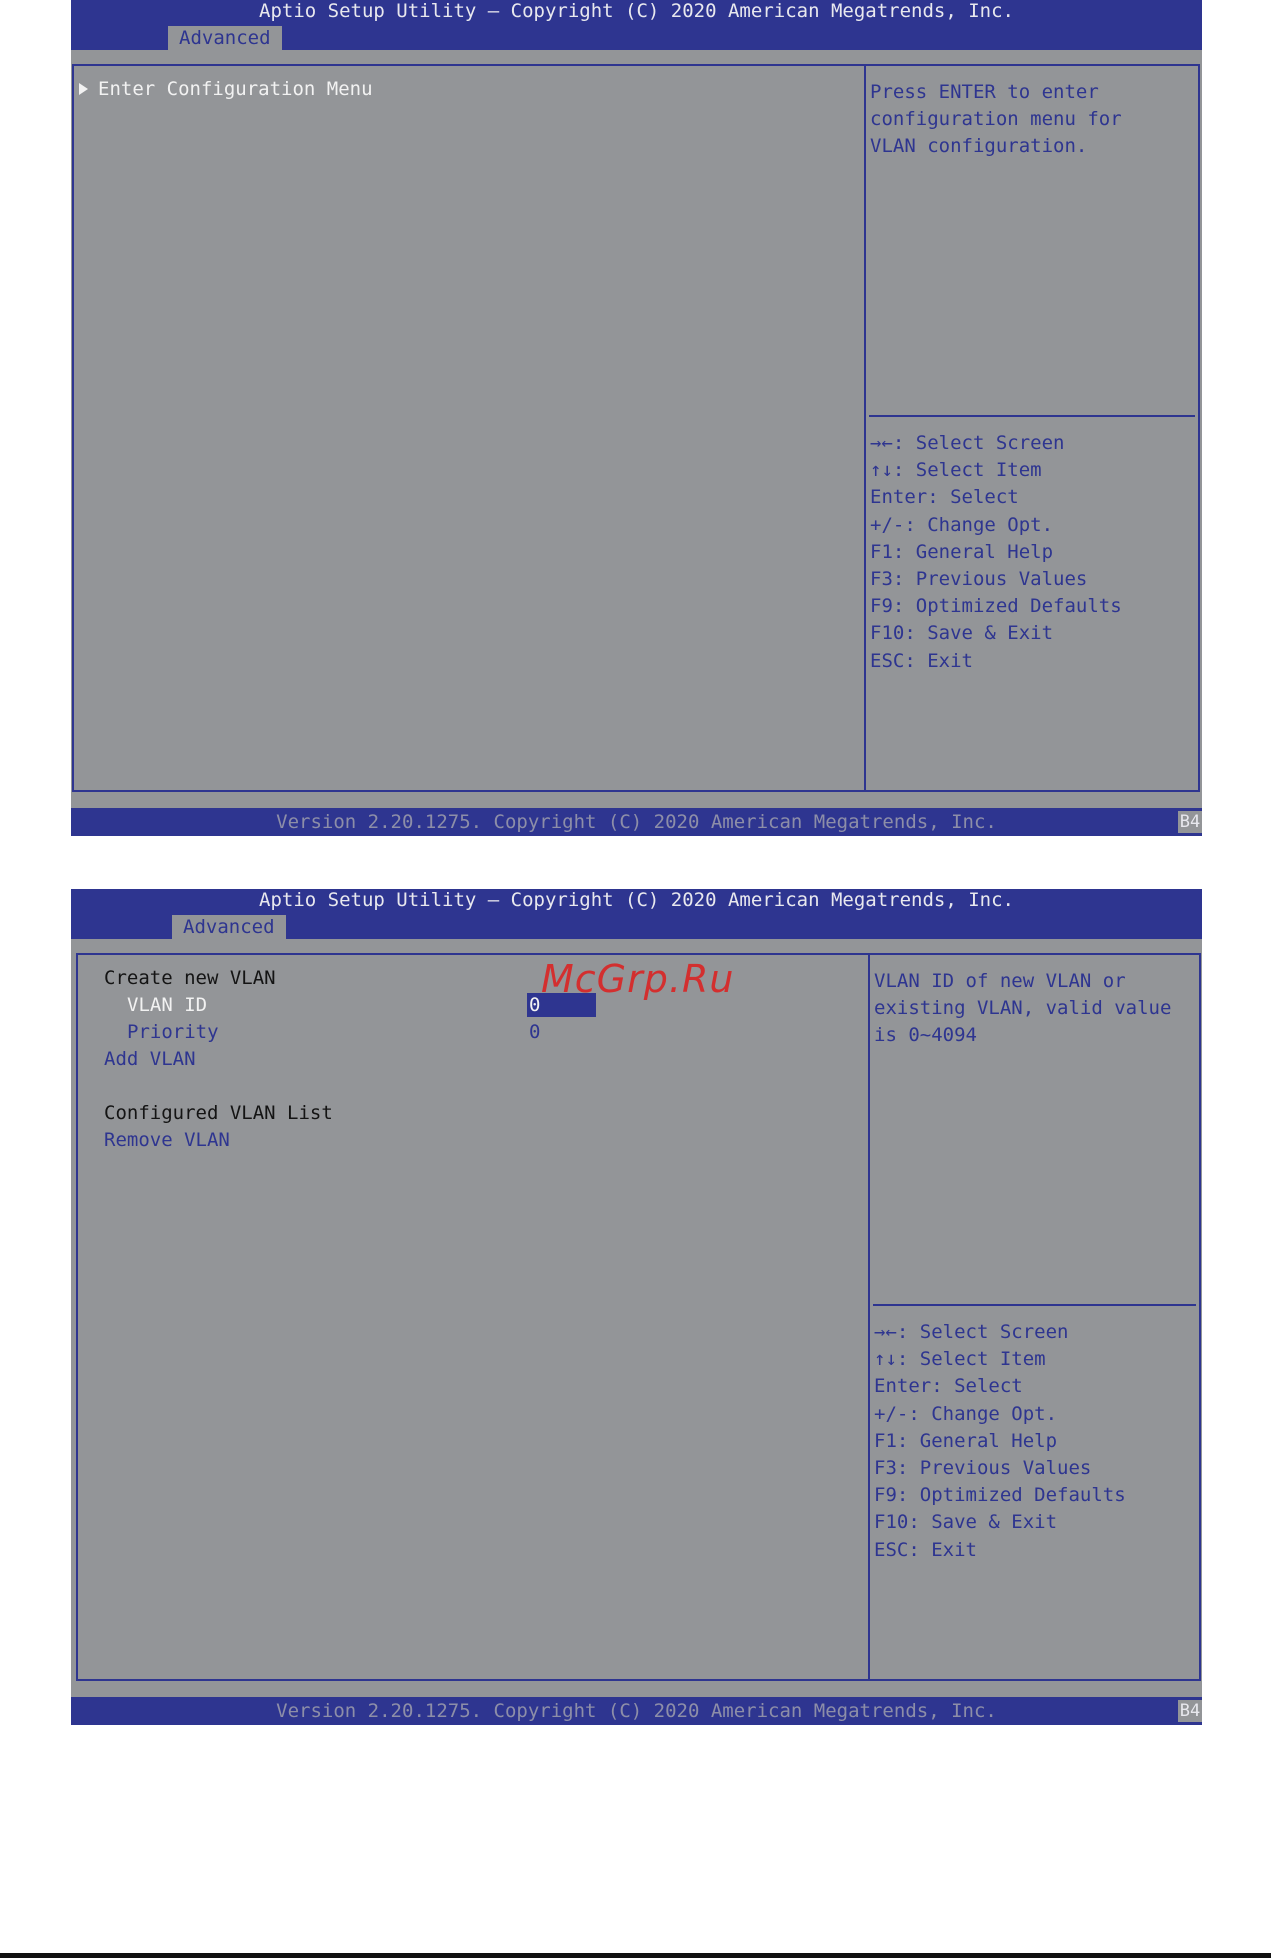 The height and width of the screenshot is (1959, 1271). What do you see at coordinates (173, 1032) in the screenshot?
I see `priority-label: Priority` at bounding box center [173, 1032].